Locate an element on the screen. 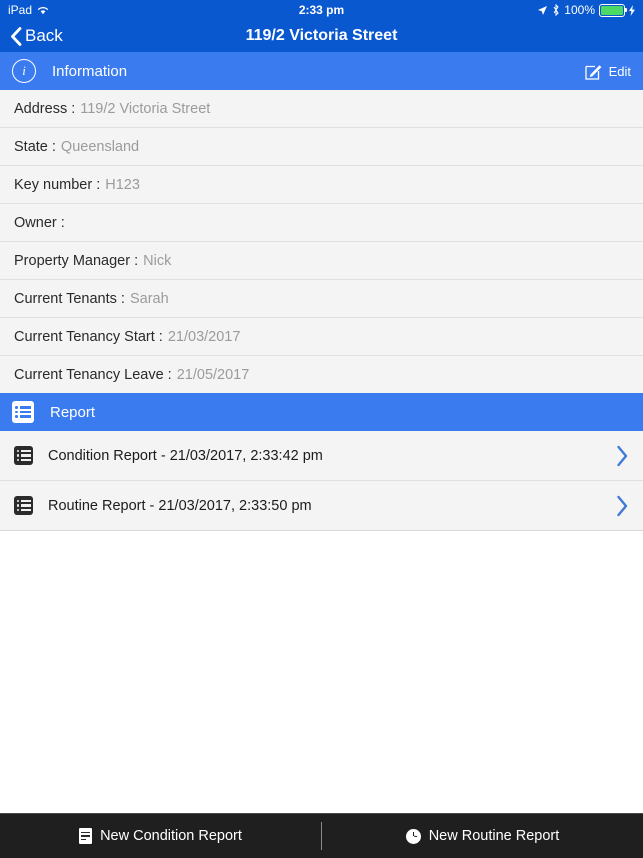  info-row-label: Current Tenancy Start : is located at coordinates (88, 336).